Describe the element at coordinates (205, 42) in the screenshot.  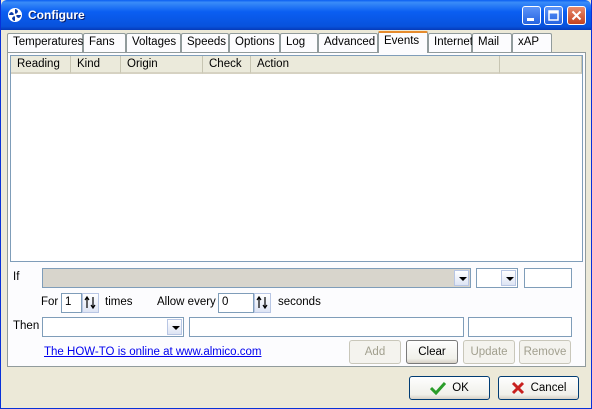
I see `tab-speeds: Speeds` at that location.